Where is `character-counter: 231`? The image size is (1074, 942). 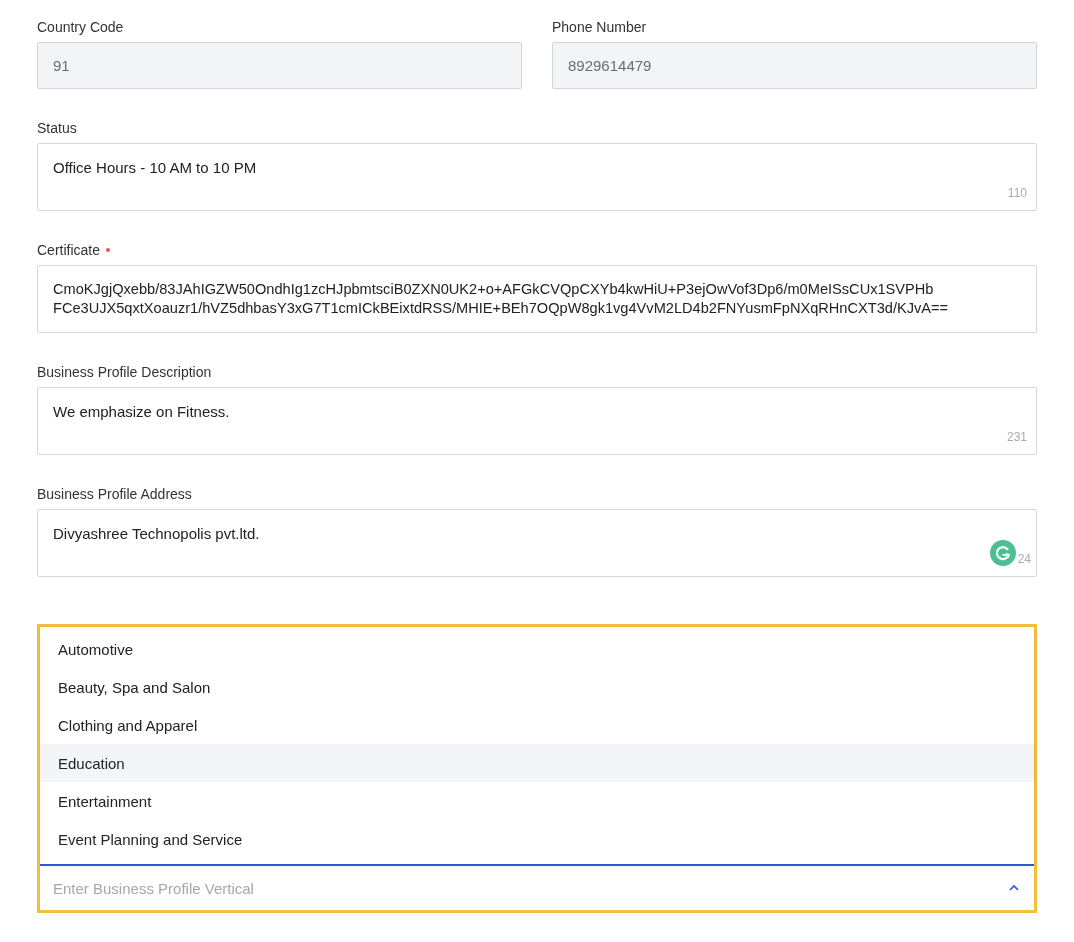 character-counter: 231 is located at coordinates (1016, 437).